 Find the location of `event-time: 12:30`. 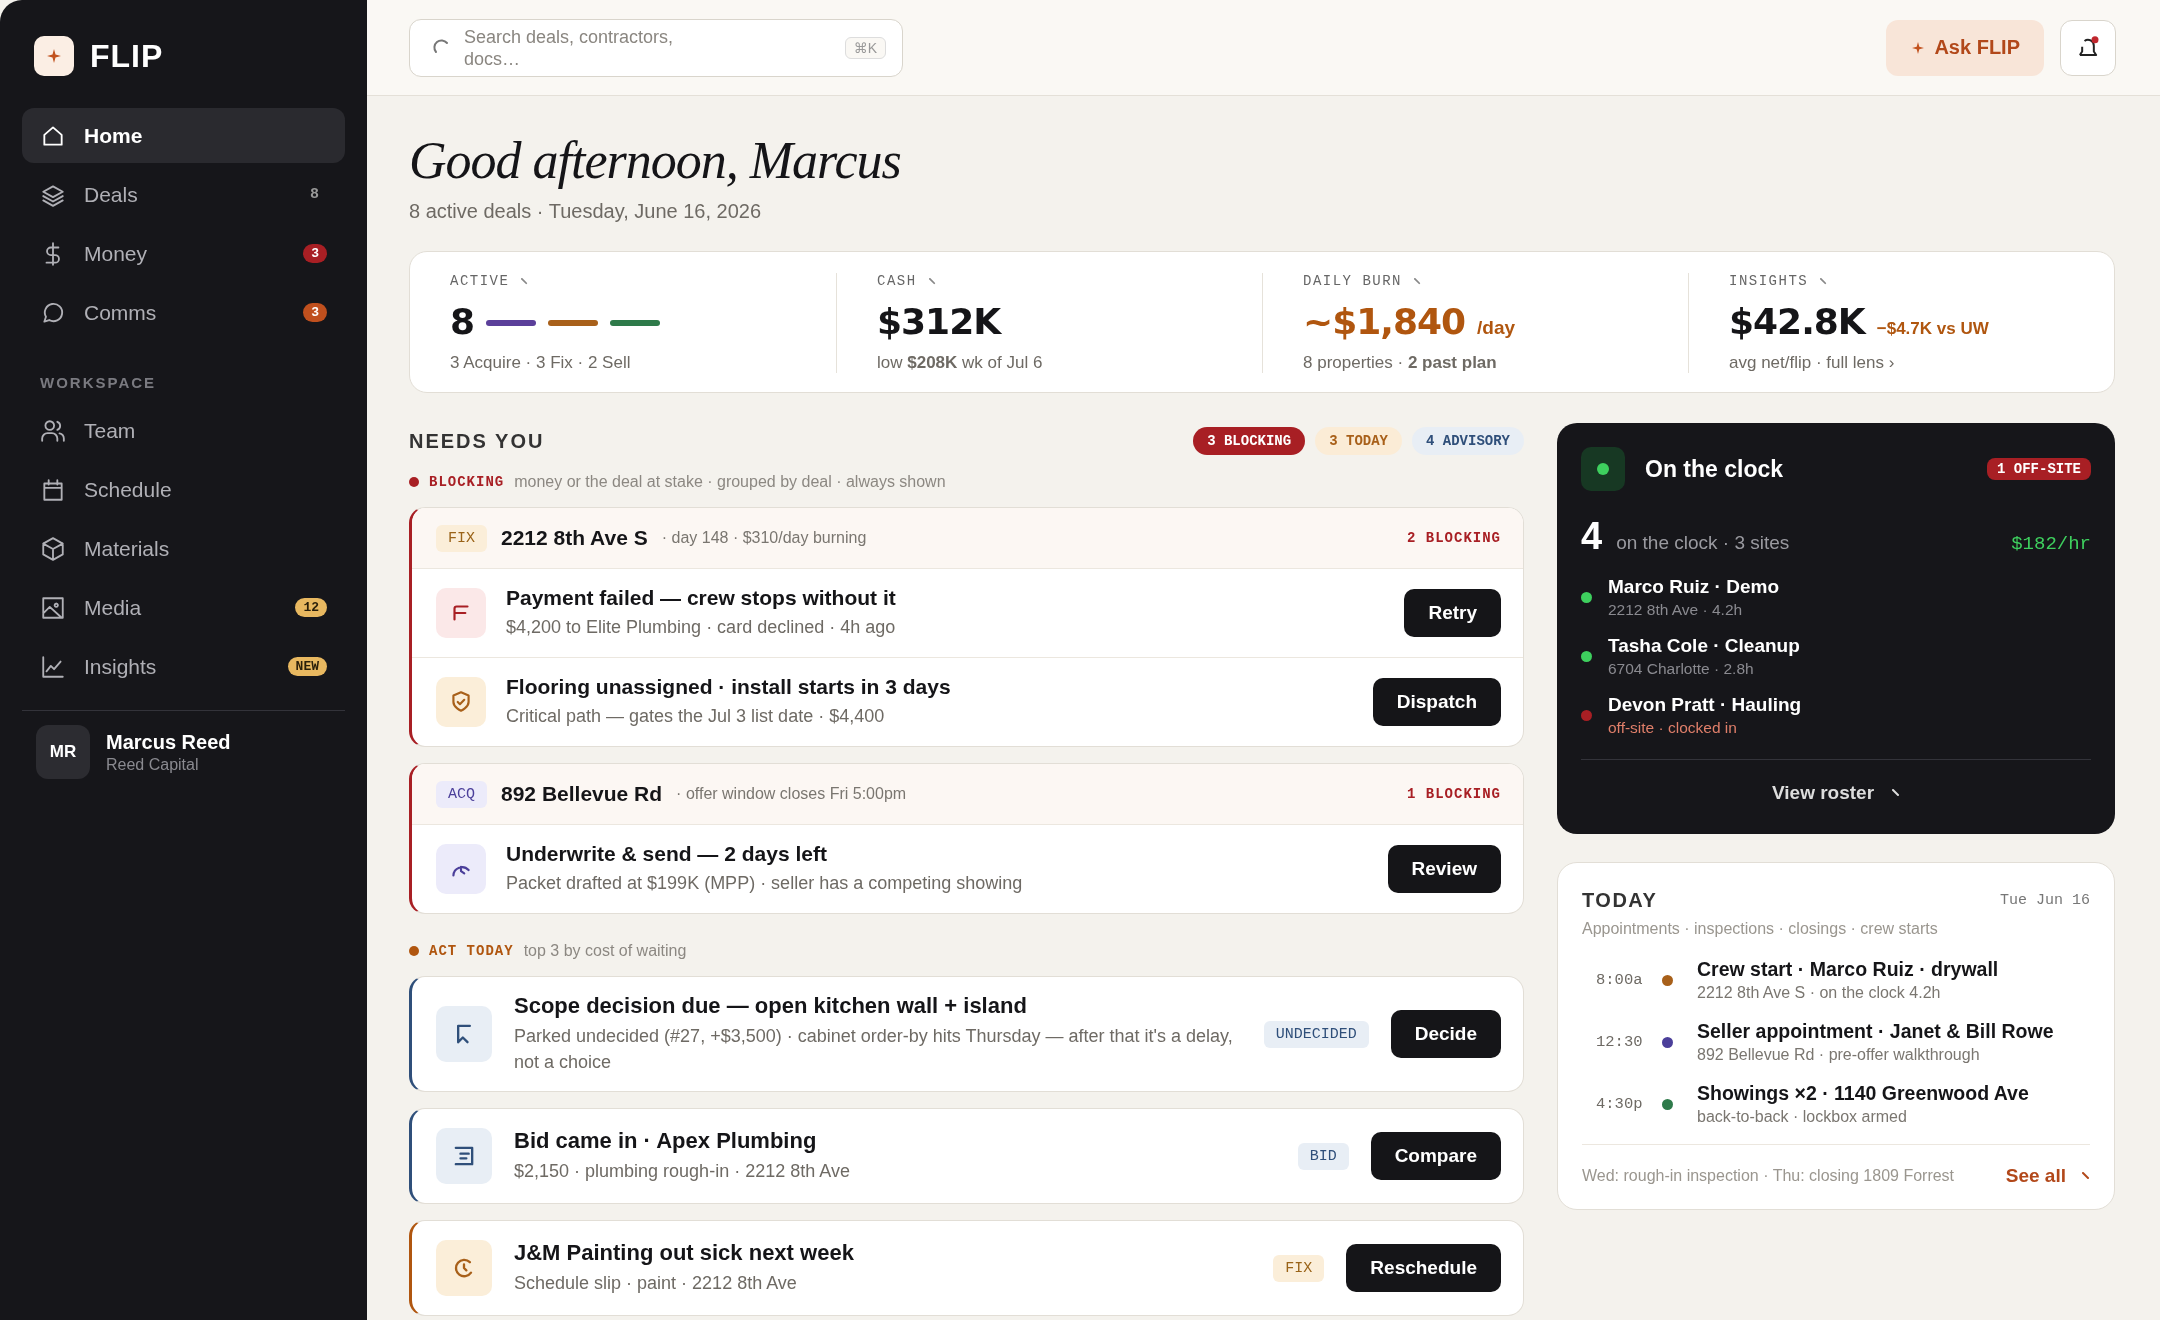

event-time: 12:30 is located at coordinates (1620, 1042).